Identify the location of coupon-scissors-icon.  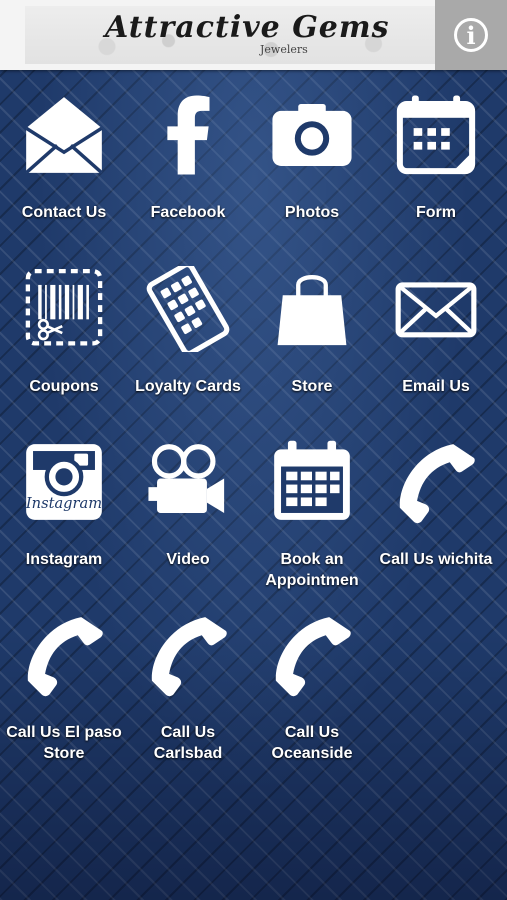
(64, 309).